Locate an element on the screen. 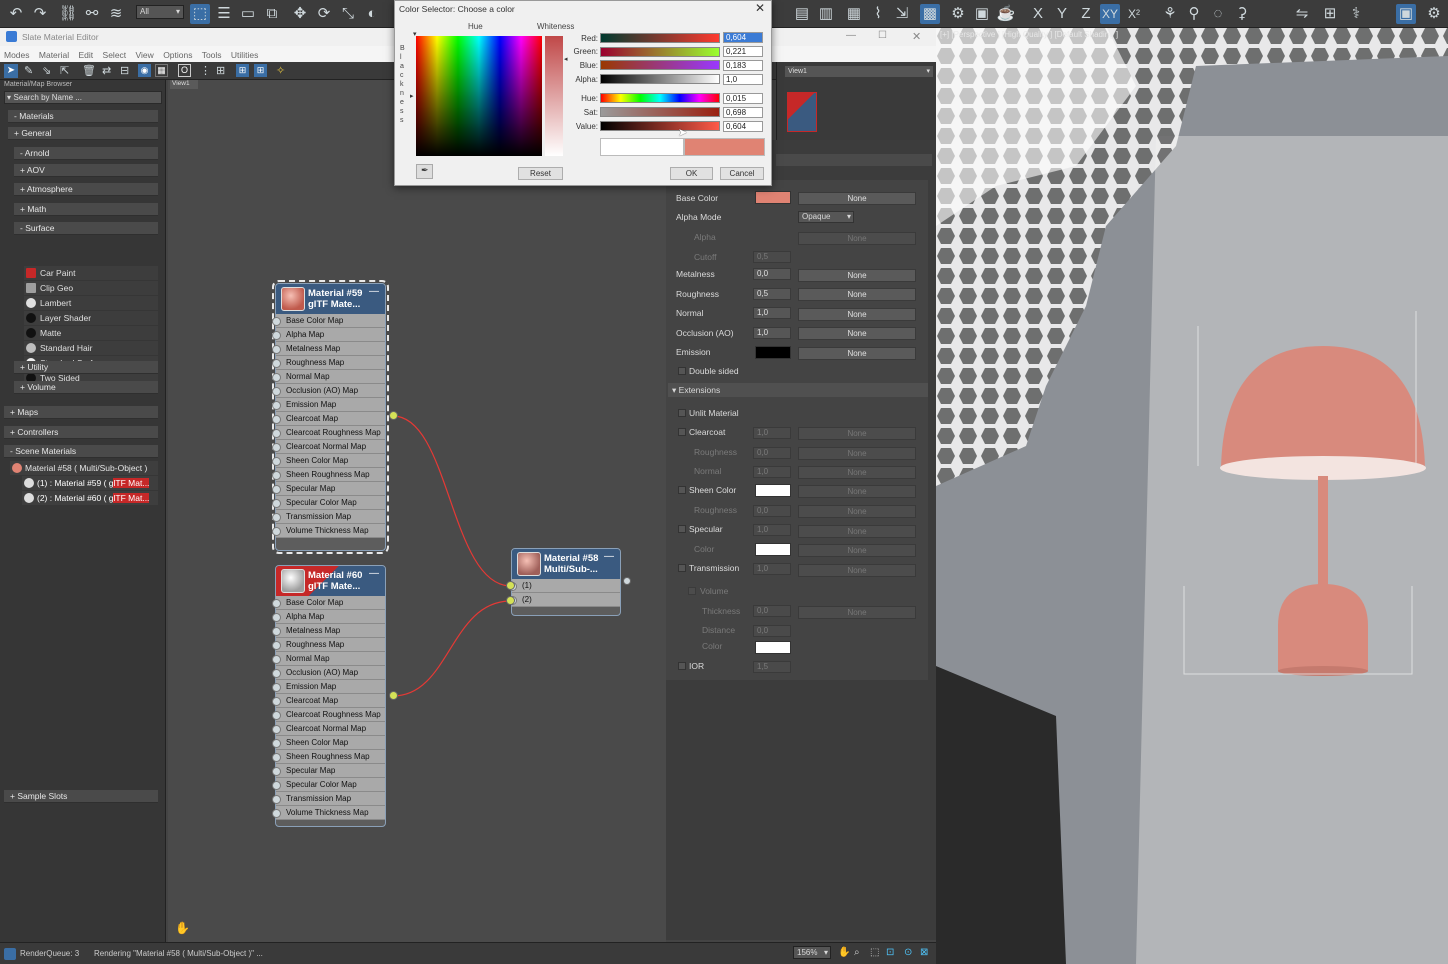 The width and height of the screenshot is (1448, 964). axis-x-icon: X is located at coordinates (1038, 14).